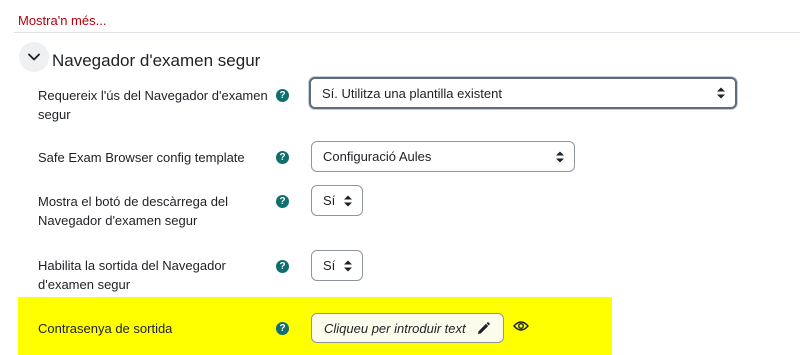 This screenshot has height=355, width=800. What do you see at coordinates (443, 156) in the screenshot?
I see `config-template-select: Configuració Aules` at bounding box center [443, 156].